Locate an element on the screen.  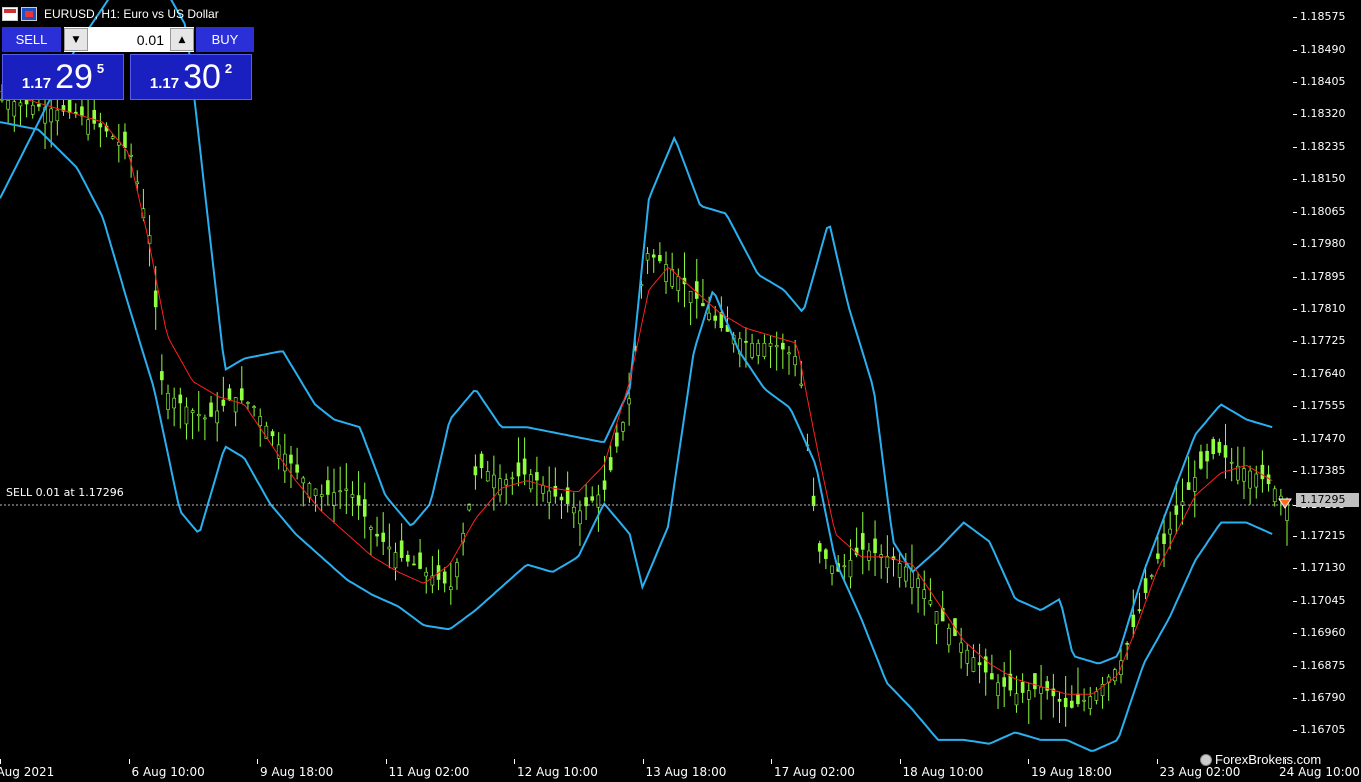
sell-button: SELL is located at coordinates (31, 39).